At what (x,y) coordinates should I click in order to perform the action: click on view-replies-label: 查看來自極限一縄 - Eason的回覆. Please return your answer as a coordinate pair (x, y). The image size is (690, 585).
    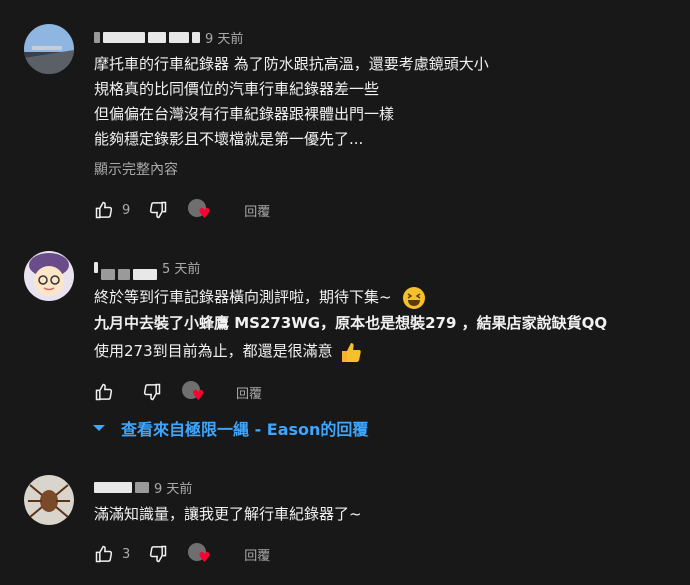
    Looking at the image, I should click on (245, 429).